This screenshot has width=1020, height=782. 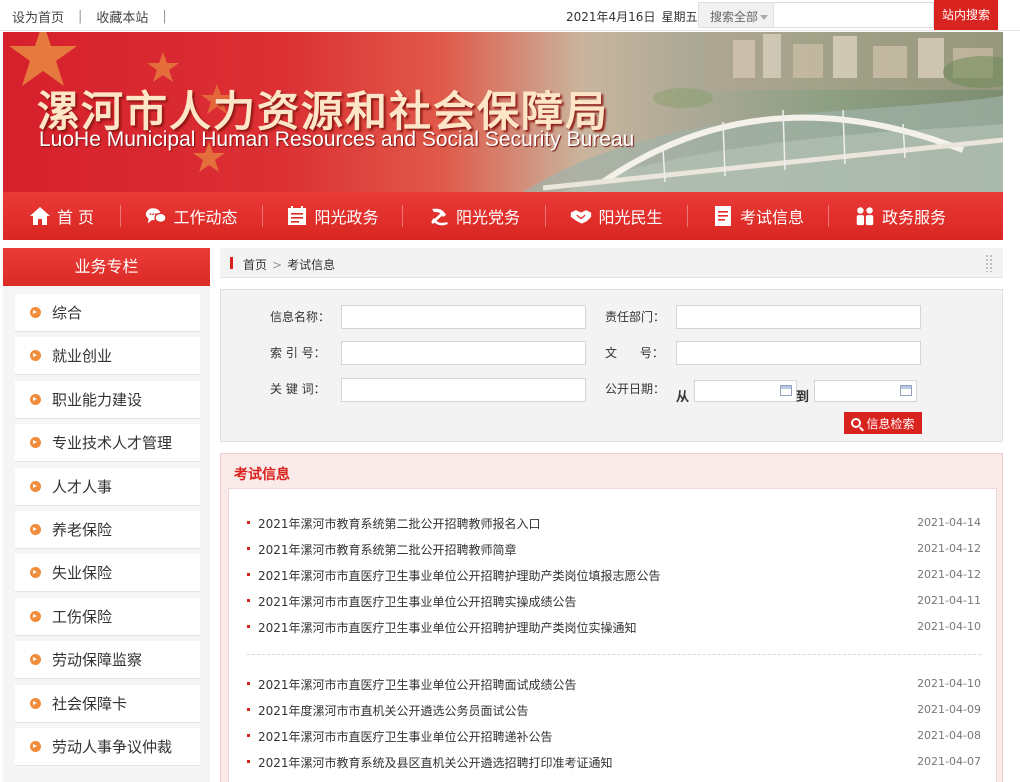 I want to click on info-search-button: 信息检索, so click(x=883, y=423).